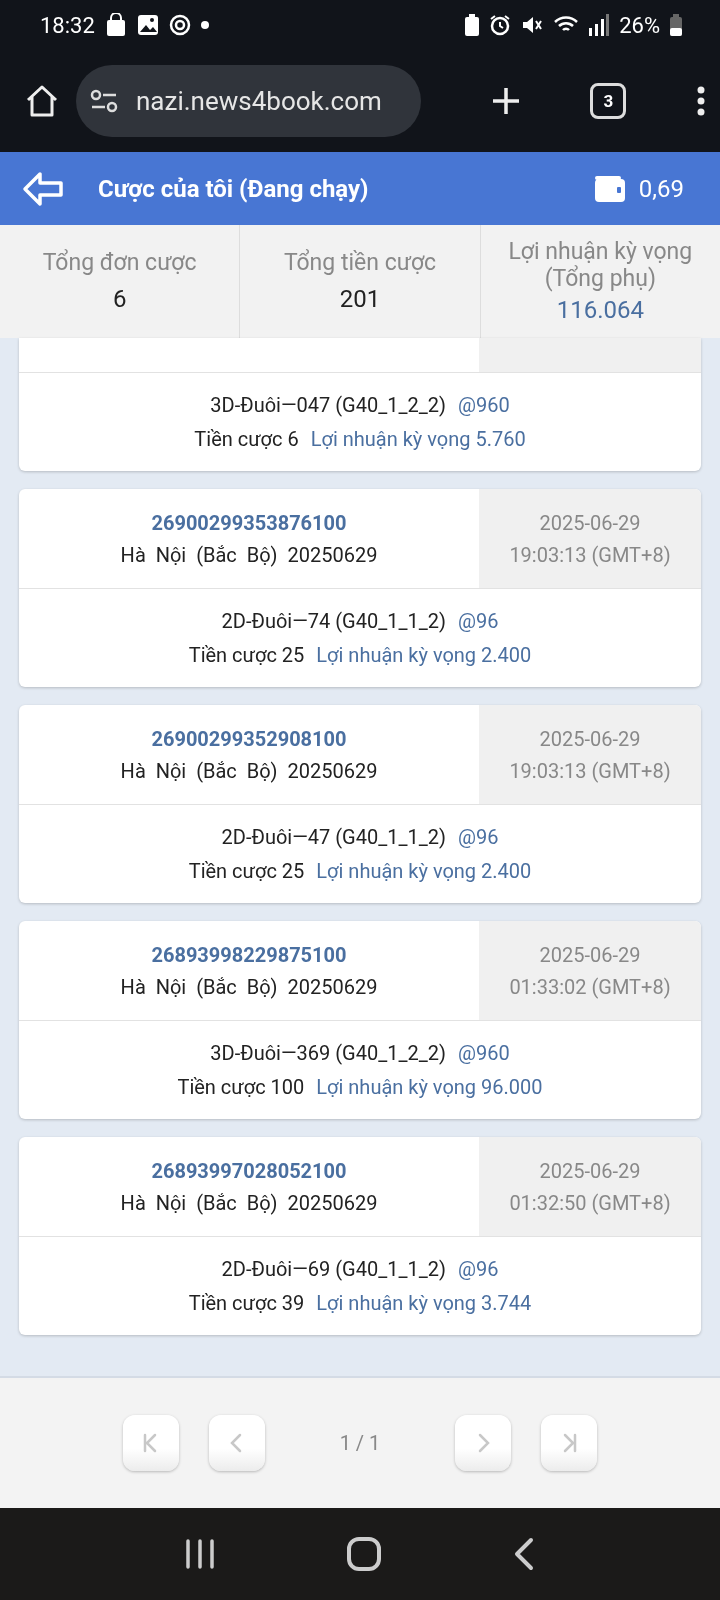 This screenshot has height=1600, width=720. I want to click on signal-icon, so click(599, 25).